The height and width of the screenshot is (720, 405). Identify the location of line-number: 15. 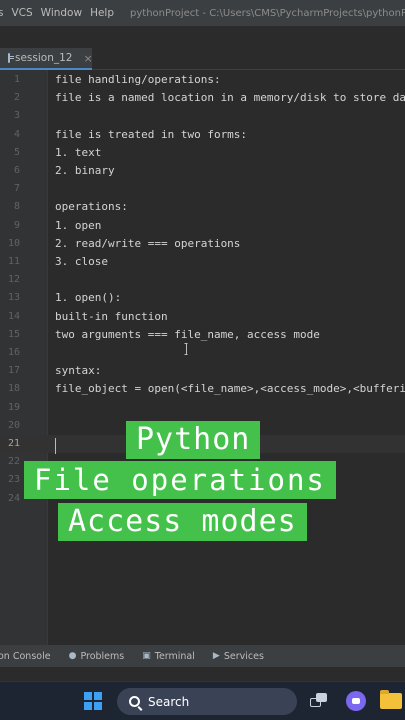
(13, 334).